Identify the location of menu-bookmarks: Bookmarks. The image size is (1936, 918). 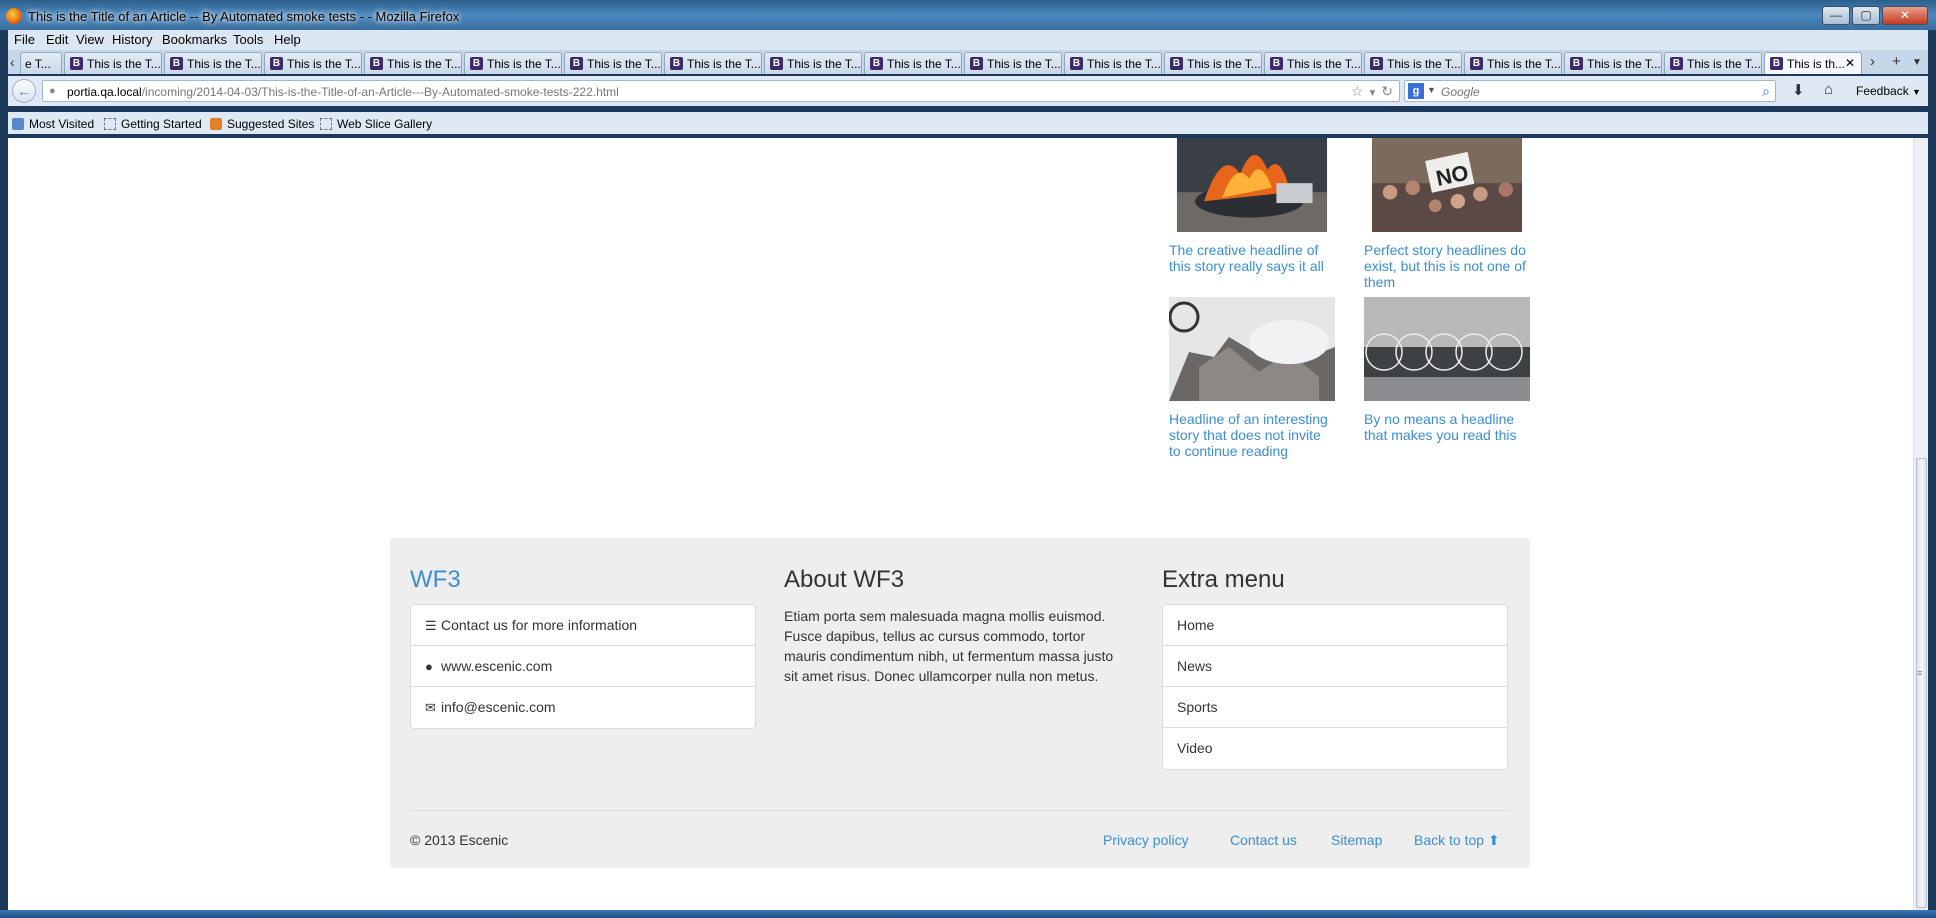
(194, 39).